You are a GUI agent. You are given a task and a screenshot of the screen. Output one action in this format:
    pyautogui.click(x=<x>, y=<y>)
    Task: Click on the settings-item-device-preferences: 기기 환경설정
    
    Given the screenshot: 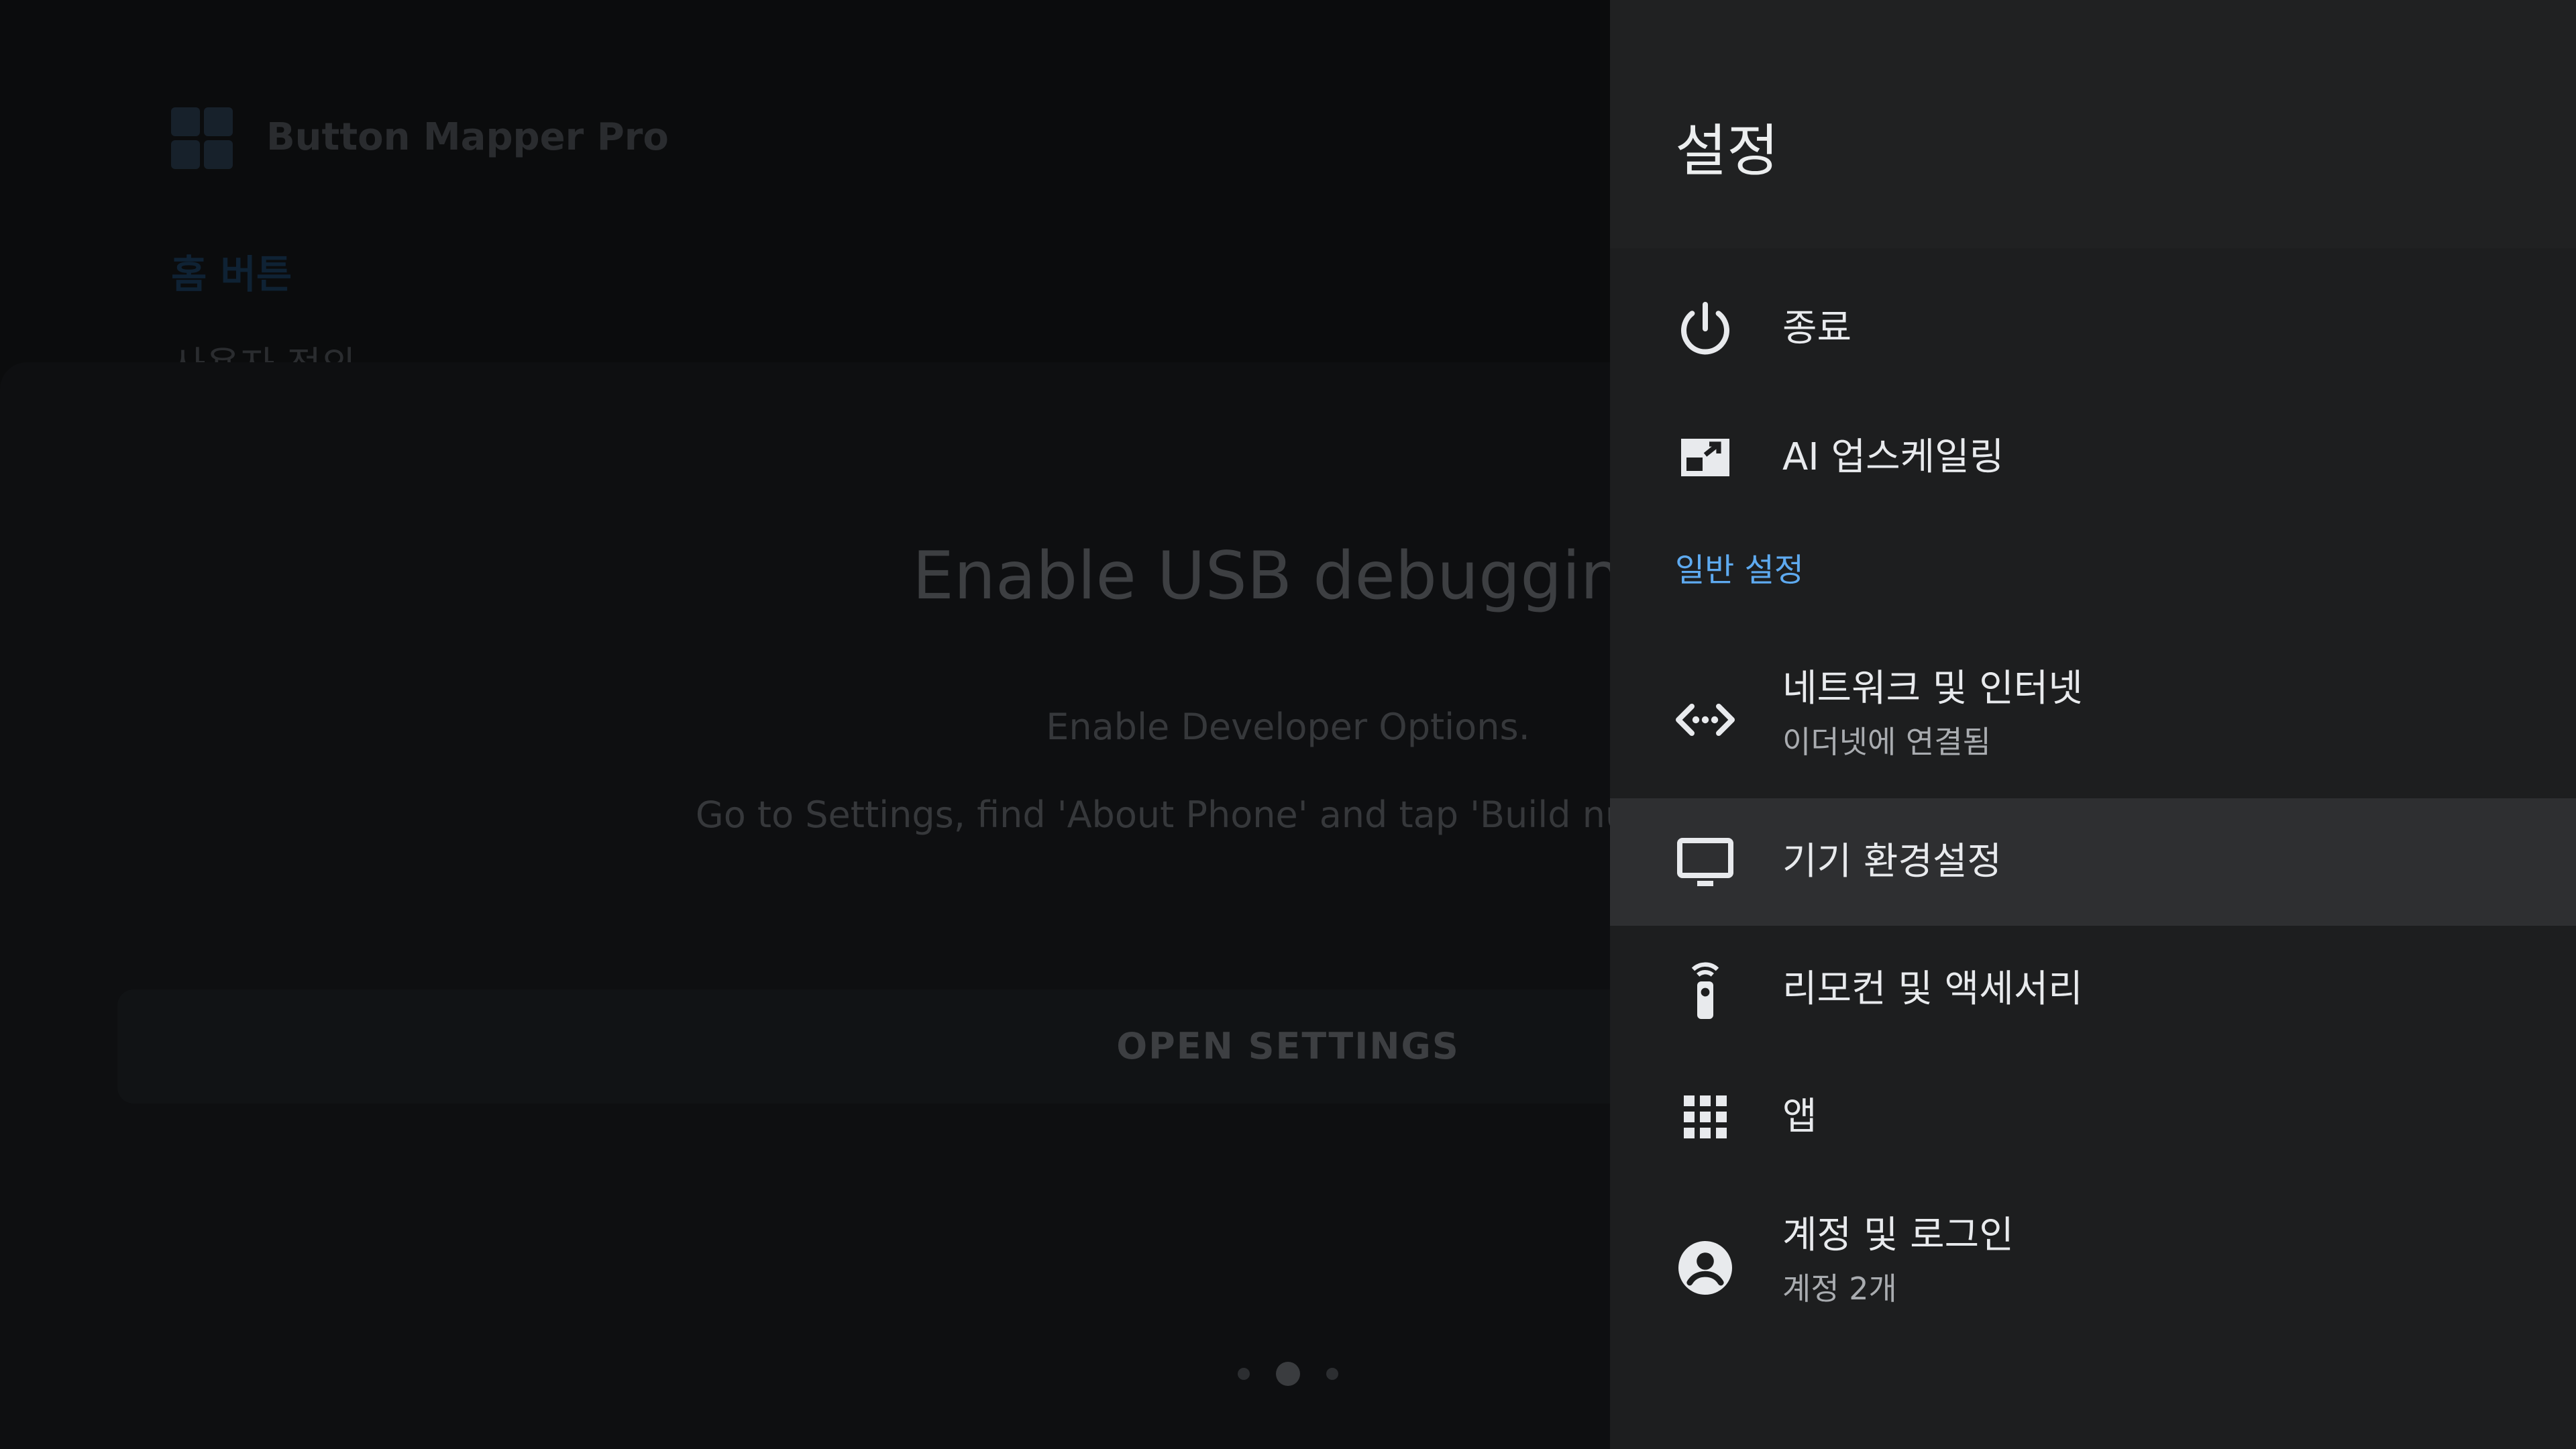 What is the action you would take?
    pyautogui.click(x=2093, y=862)
    